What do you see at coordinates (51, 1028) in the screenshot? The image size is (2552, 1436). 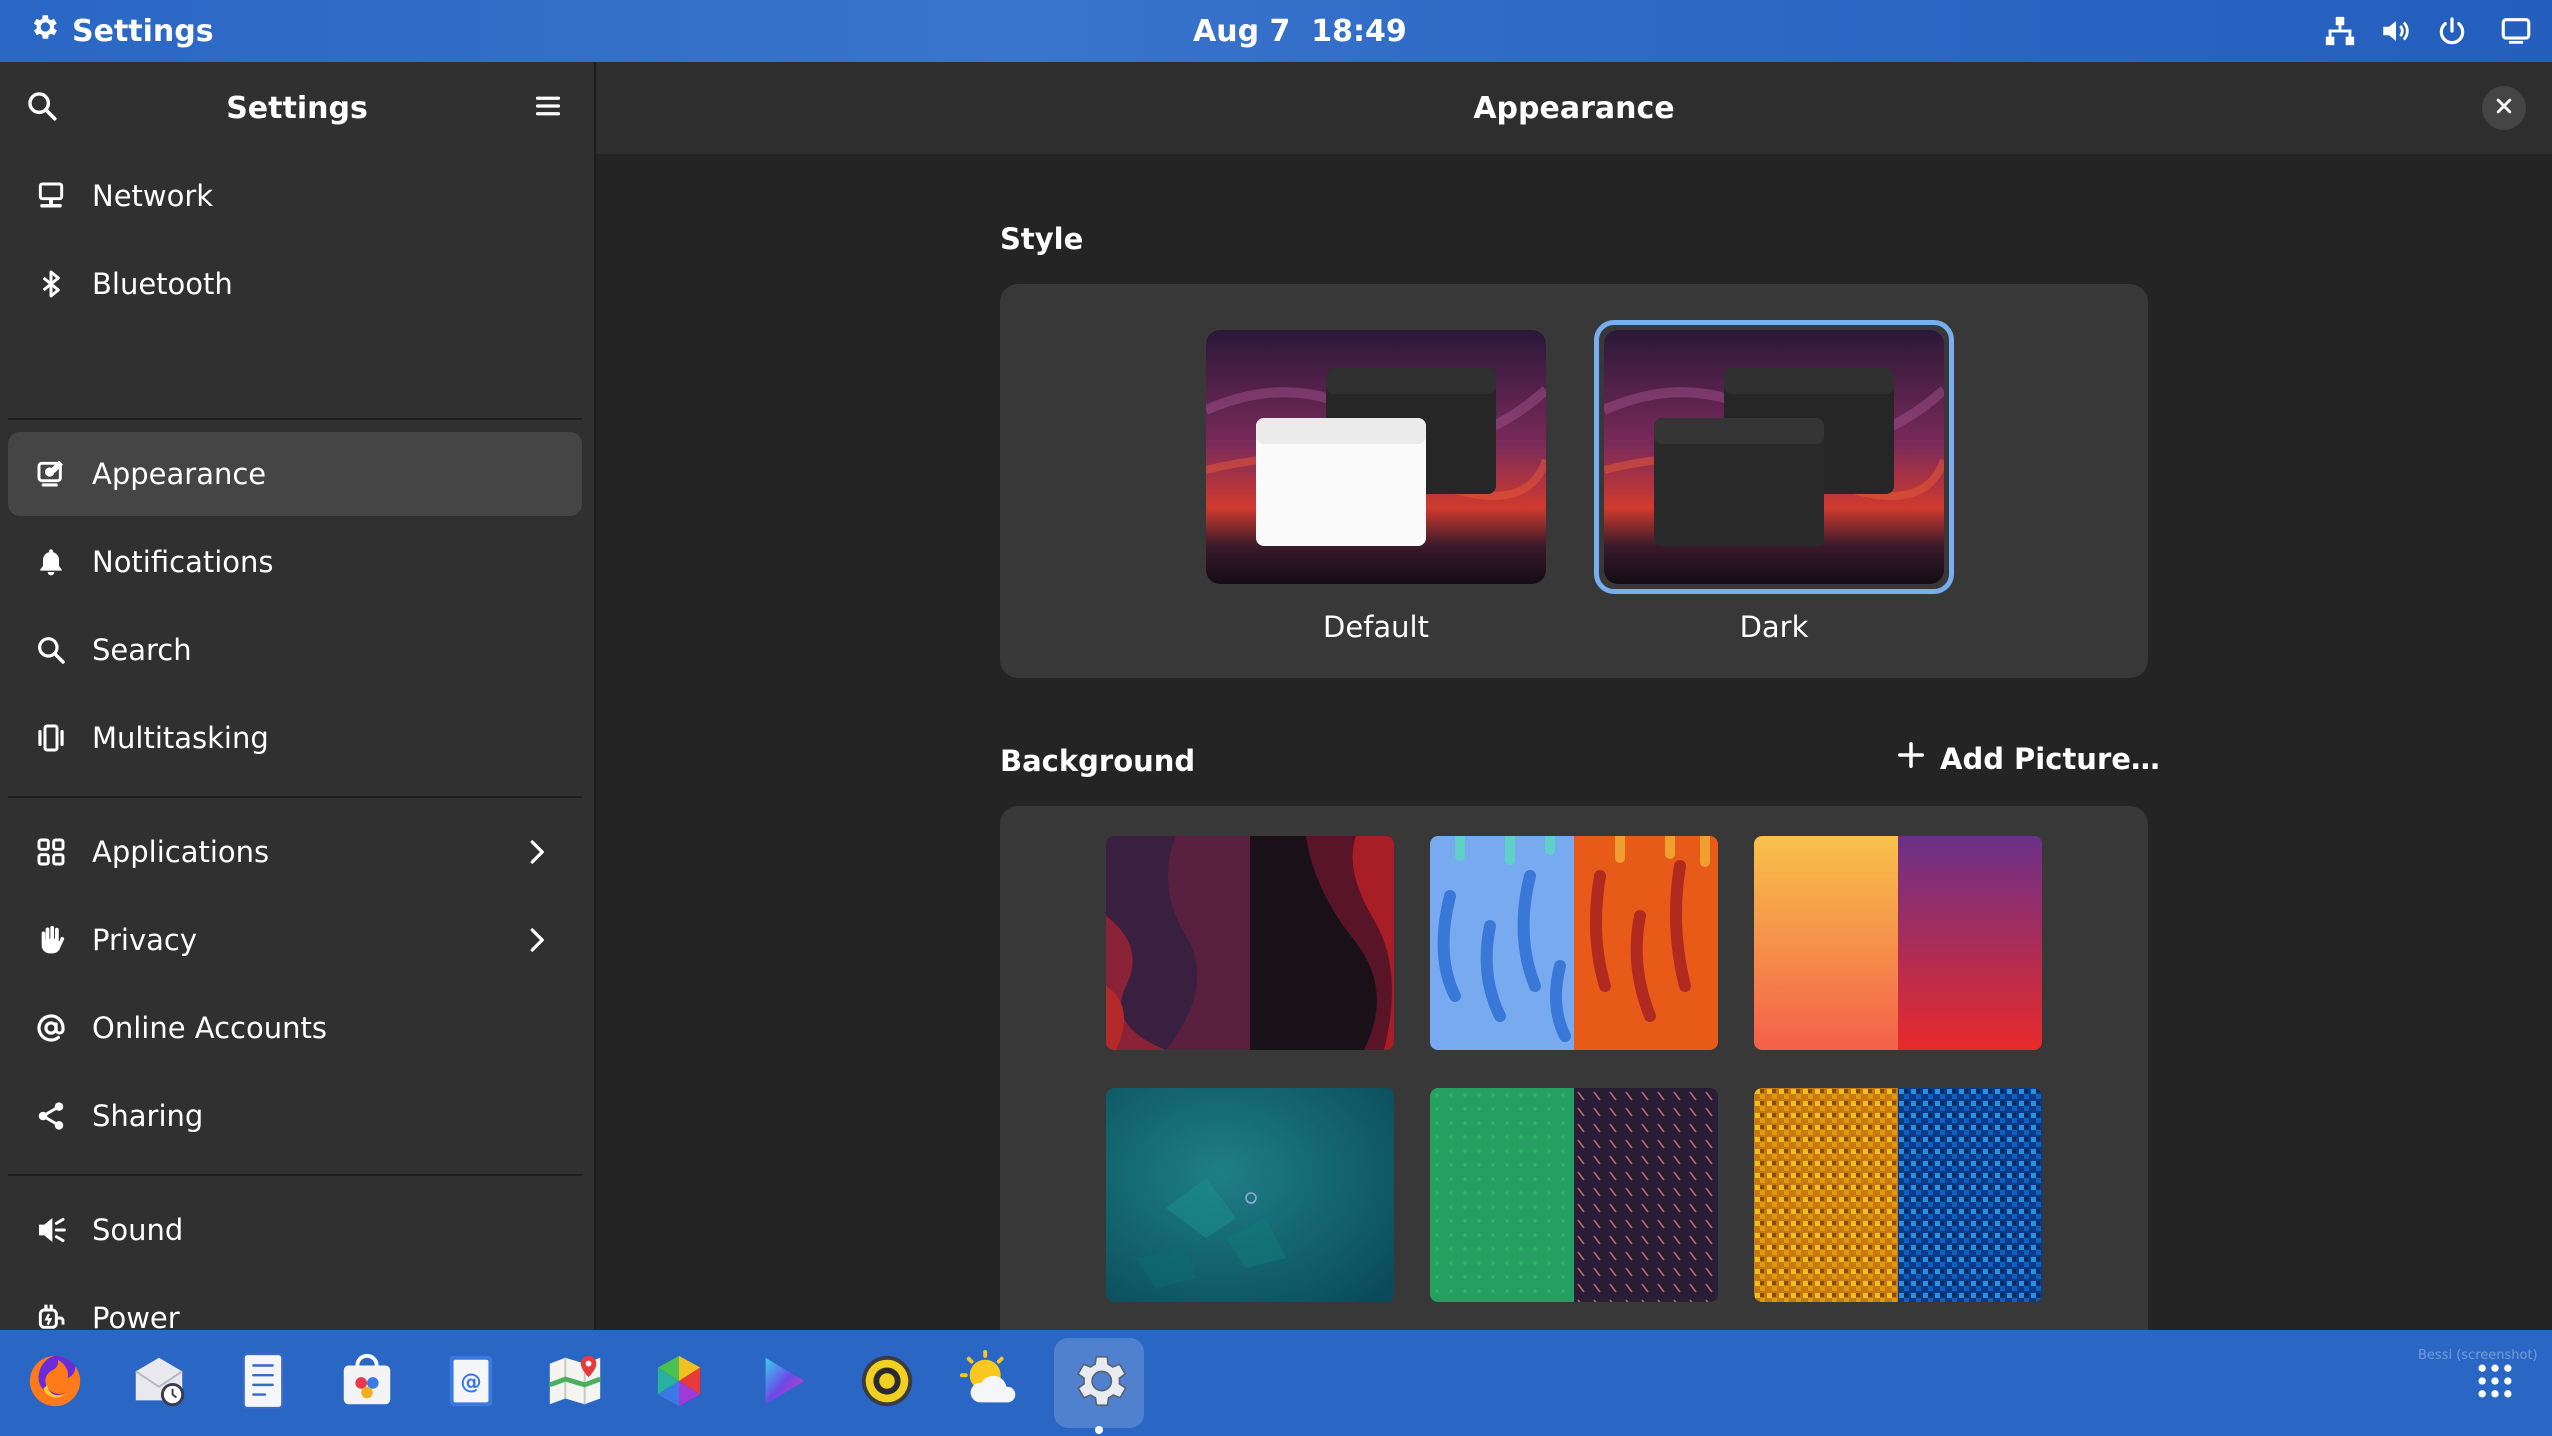 I see `at-icon` at bounding box center [51, 1028].